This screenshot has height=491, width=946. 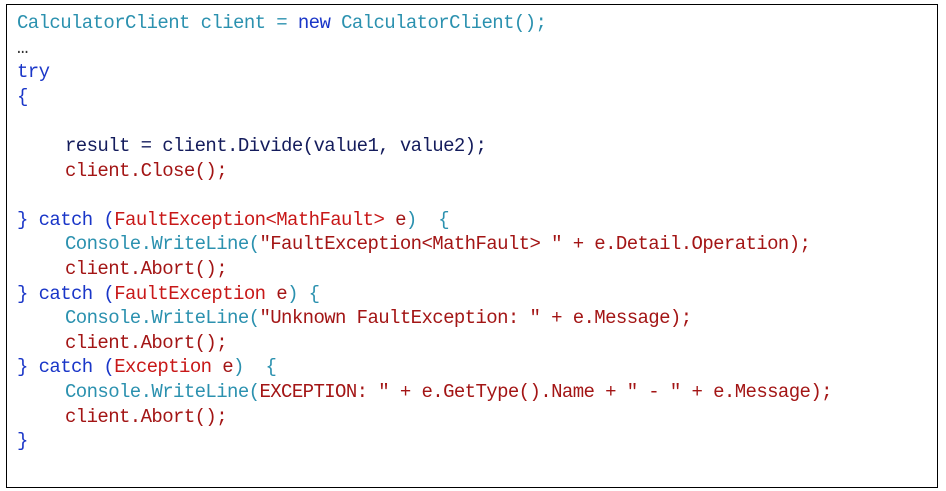 What do you see at coordinates (424, 97) in the screenshot?
I see `code-line: {` at bounding box center [424, 97].